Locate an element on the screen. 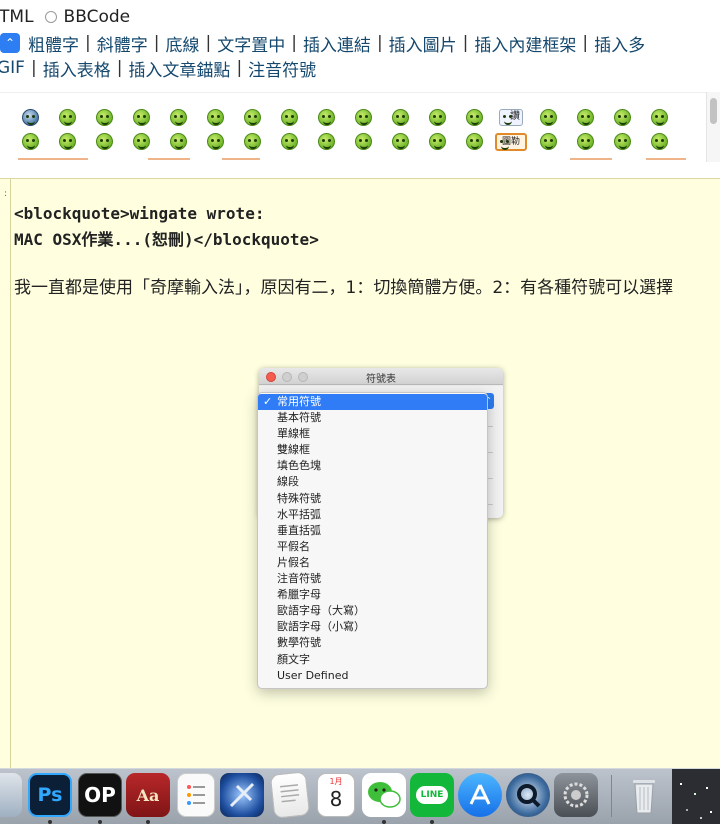  menu-item: 片假名 is located at coordinates (372, 563).